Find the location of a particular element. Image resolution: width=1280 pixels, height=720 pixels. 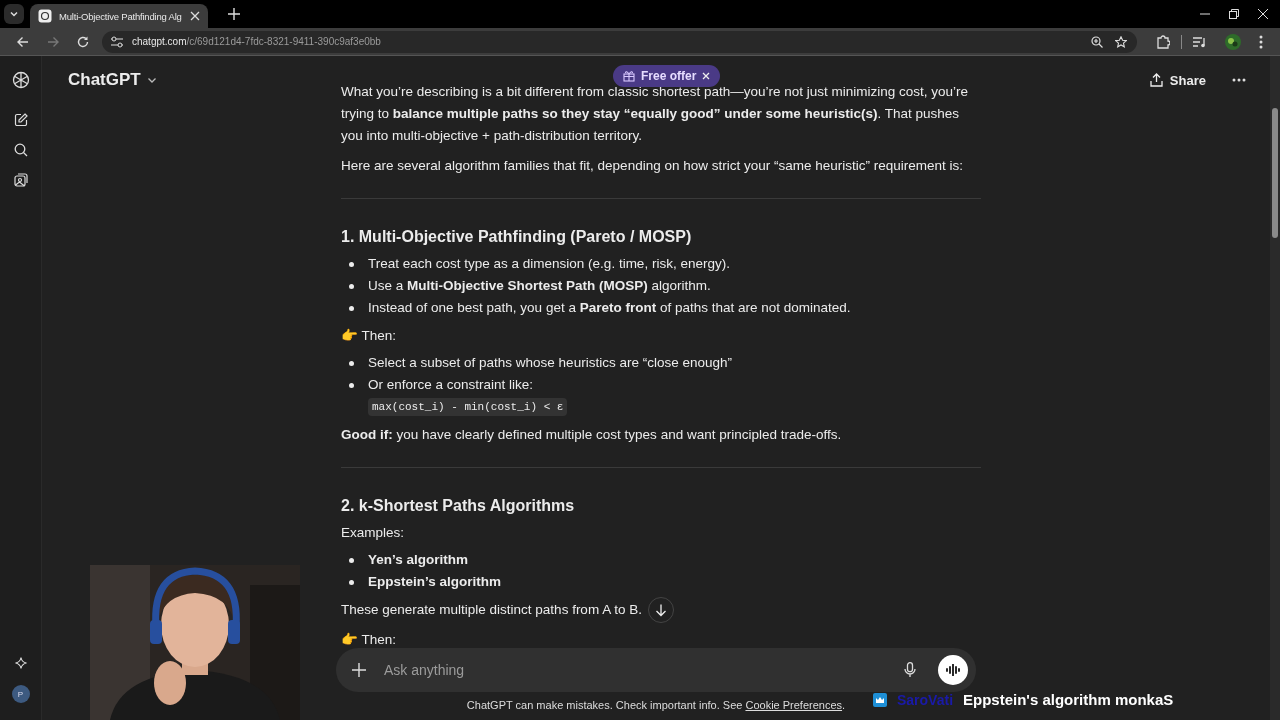

tab-list-button is located at coordinates (14, 14).